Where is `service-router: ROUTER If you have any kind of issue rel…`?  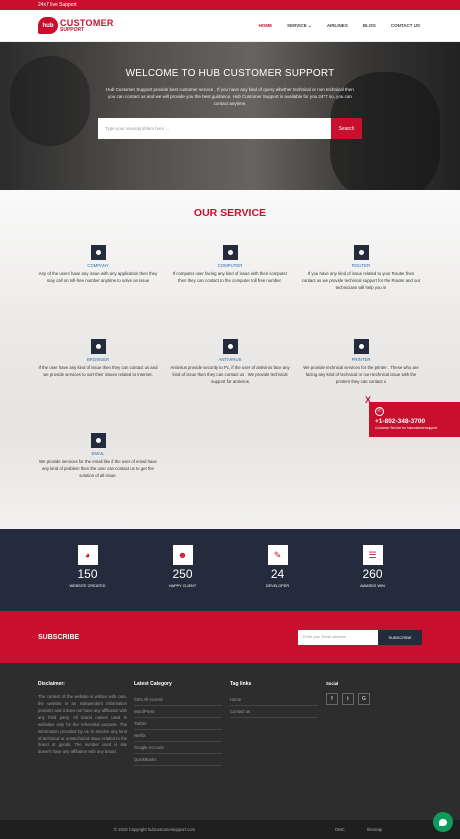 service-router: ROUTER If you have any kind of issue rel… is located at coordinates (361, 268).